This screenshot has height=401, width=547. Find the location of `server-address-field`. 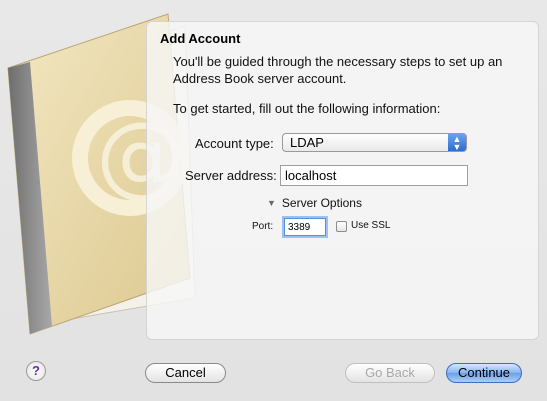

server-address-field is located at coordinates (374, 175).